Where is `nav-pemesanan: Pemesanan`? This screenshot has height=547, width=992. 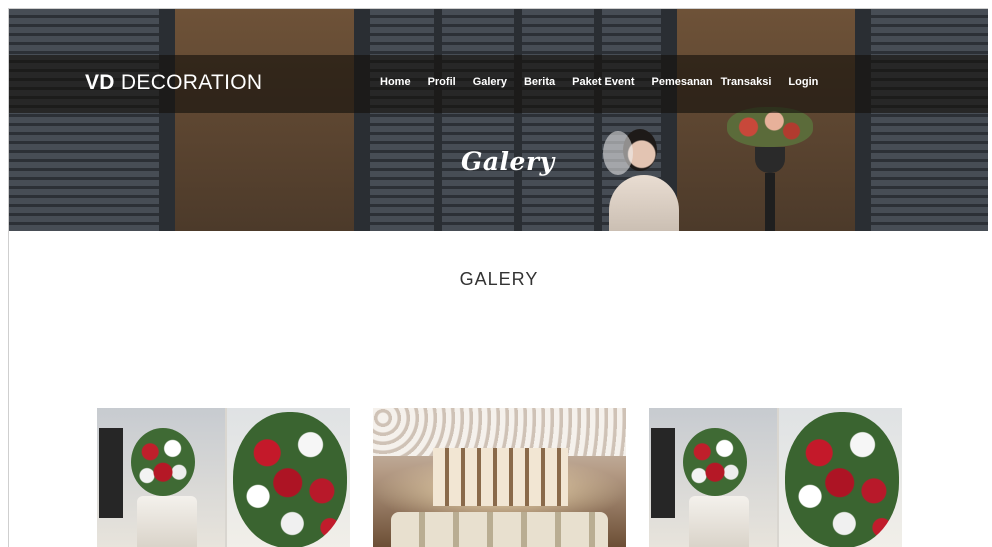 nav-pemesanan: Pemesanan is located at coordinates (682, 82).